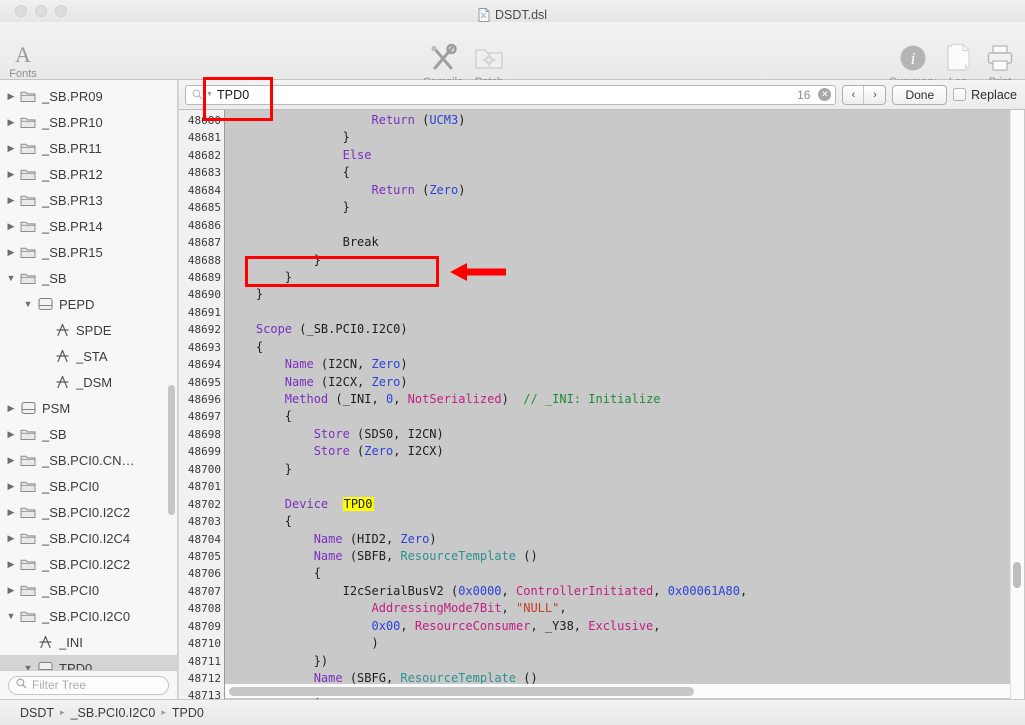 Image resolution: width=1025 pixels, height=725 pixels. I want to click on breadcrumb-item: TPD0, so click(188, 713).